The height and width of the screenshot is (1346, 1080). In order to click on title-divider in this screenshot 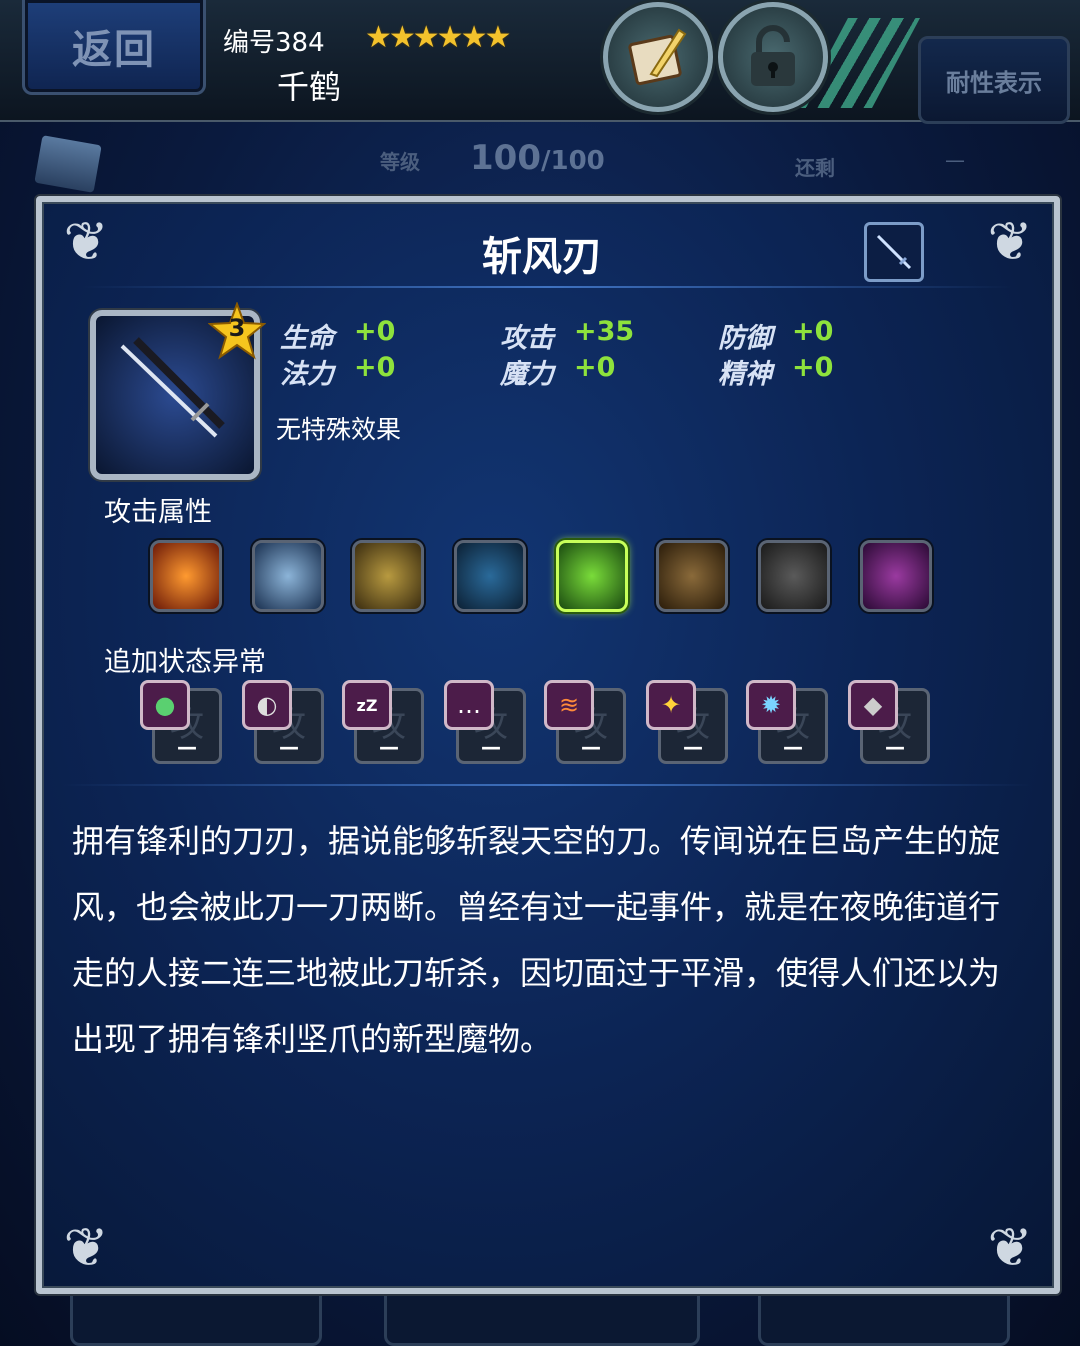, I will do `click(547, 287)`.